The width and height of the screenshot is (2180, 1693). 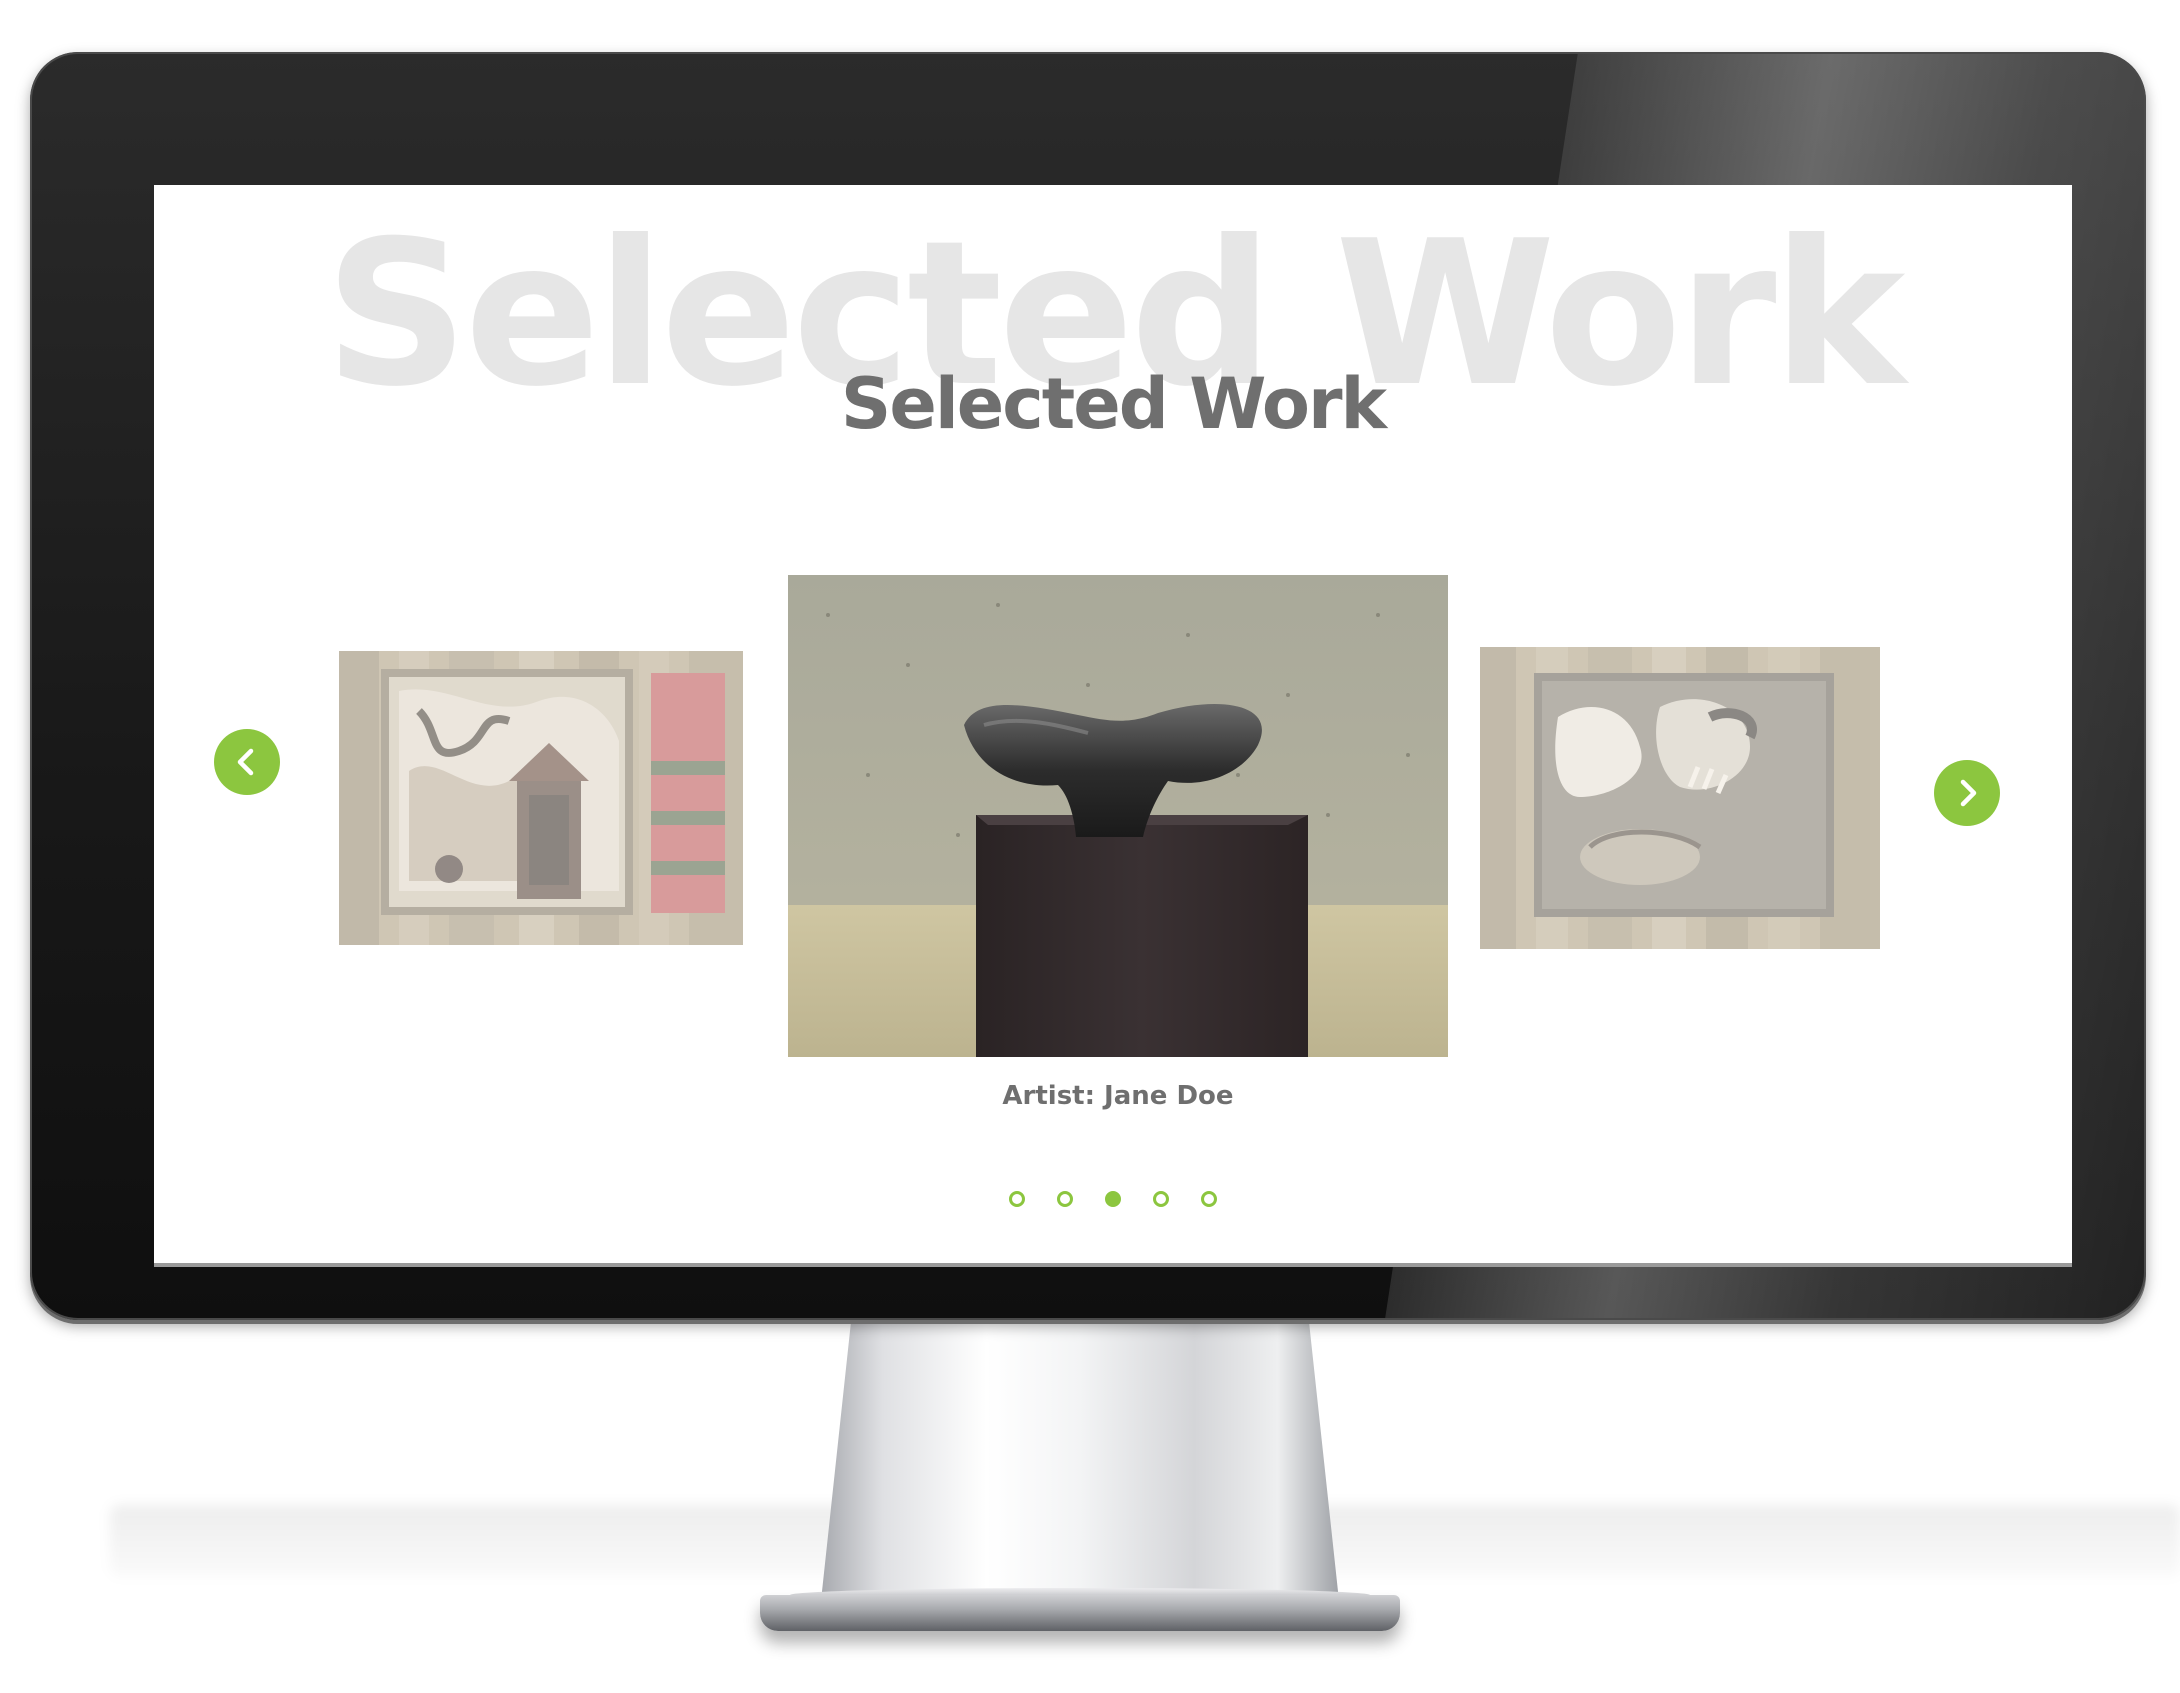 I want to click on slide-center-active, so click(x=1118, y=816).